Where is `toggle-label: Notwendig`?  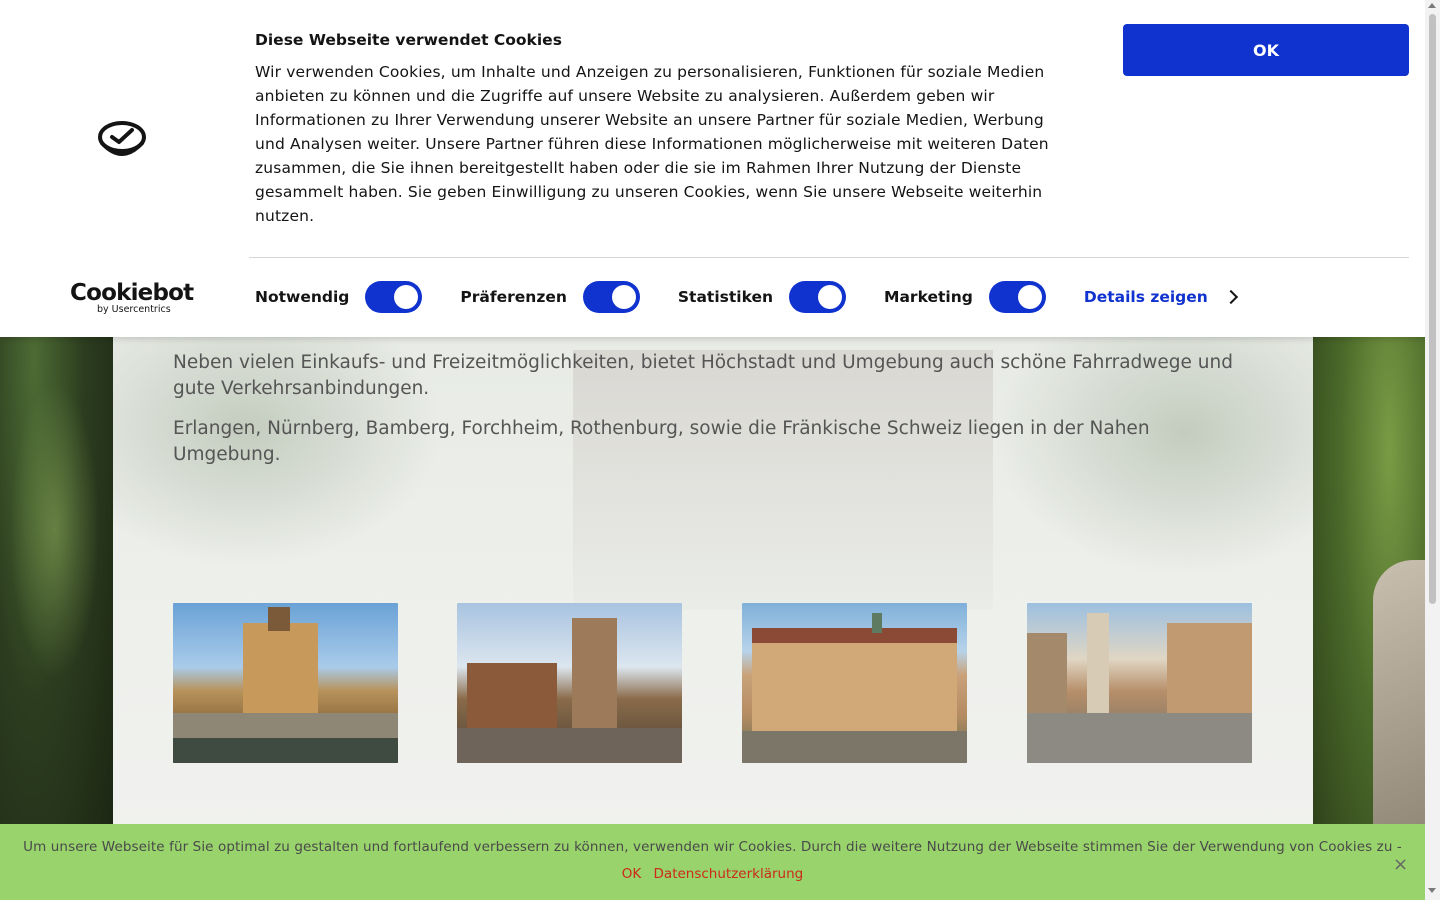
toggle-label: Notwendig is located at coordinates (302, 297).